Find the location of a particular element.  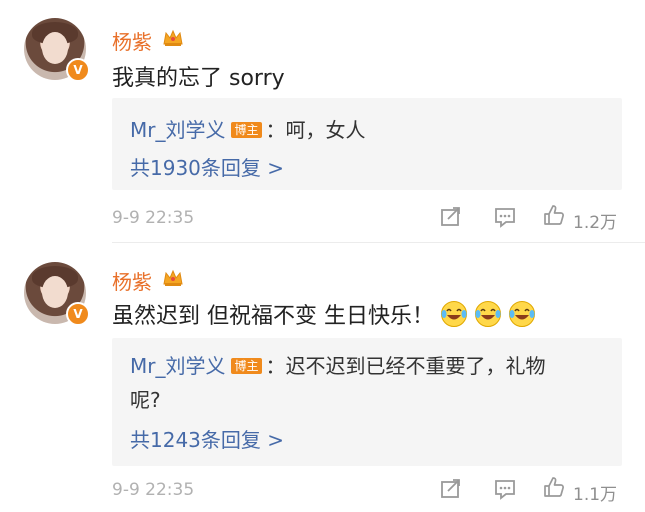

reply-text-line2: 呢? is located at coordinates (145, 400).